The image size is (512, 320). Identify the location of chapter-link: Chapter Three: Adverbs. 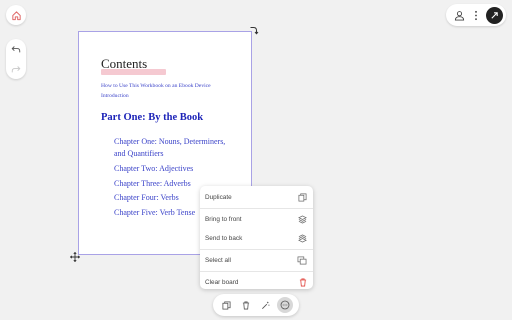
(152, 184).